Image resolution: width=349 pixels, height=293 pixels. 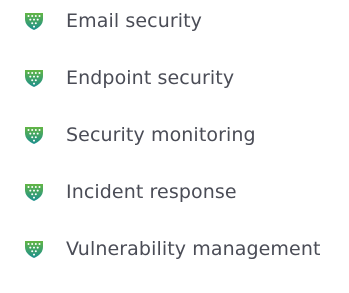 What do you see at coordinates (161, 135) in the screenshot?
I see `list-item-label: Security monitoring` at bounding box center [161, 135].